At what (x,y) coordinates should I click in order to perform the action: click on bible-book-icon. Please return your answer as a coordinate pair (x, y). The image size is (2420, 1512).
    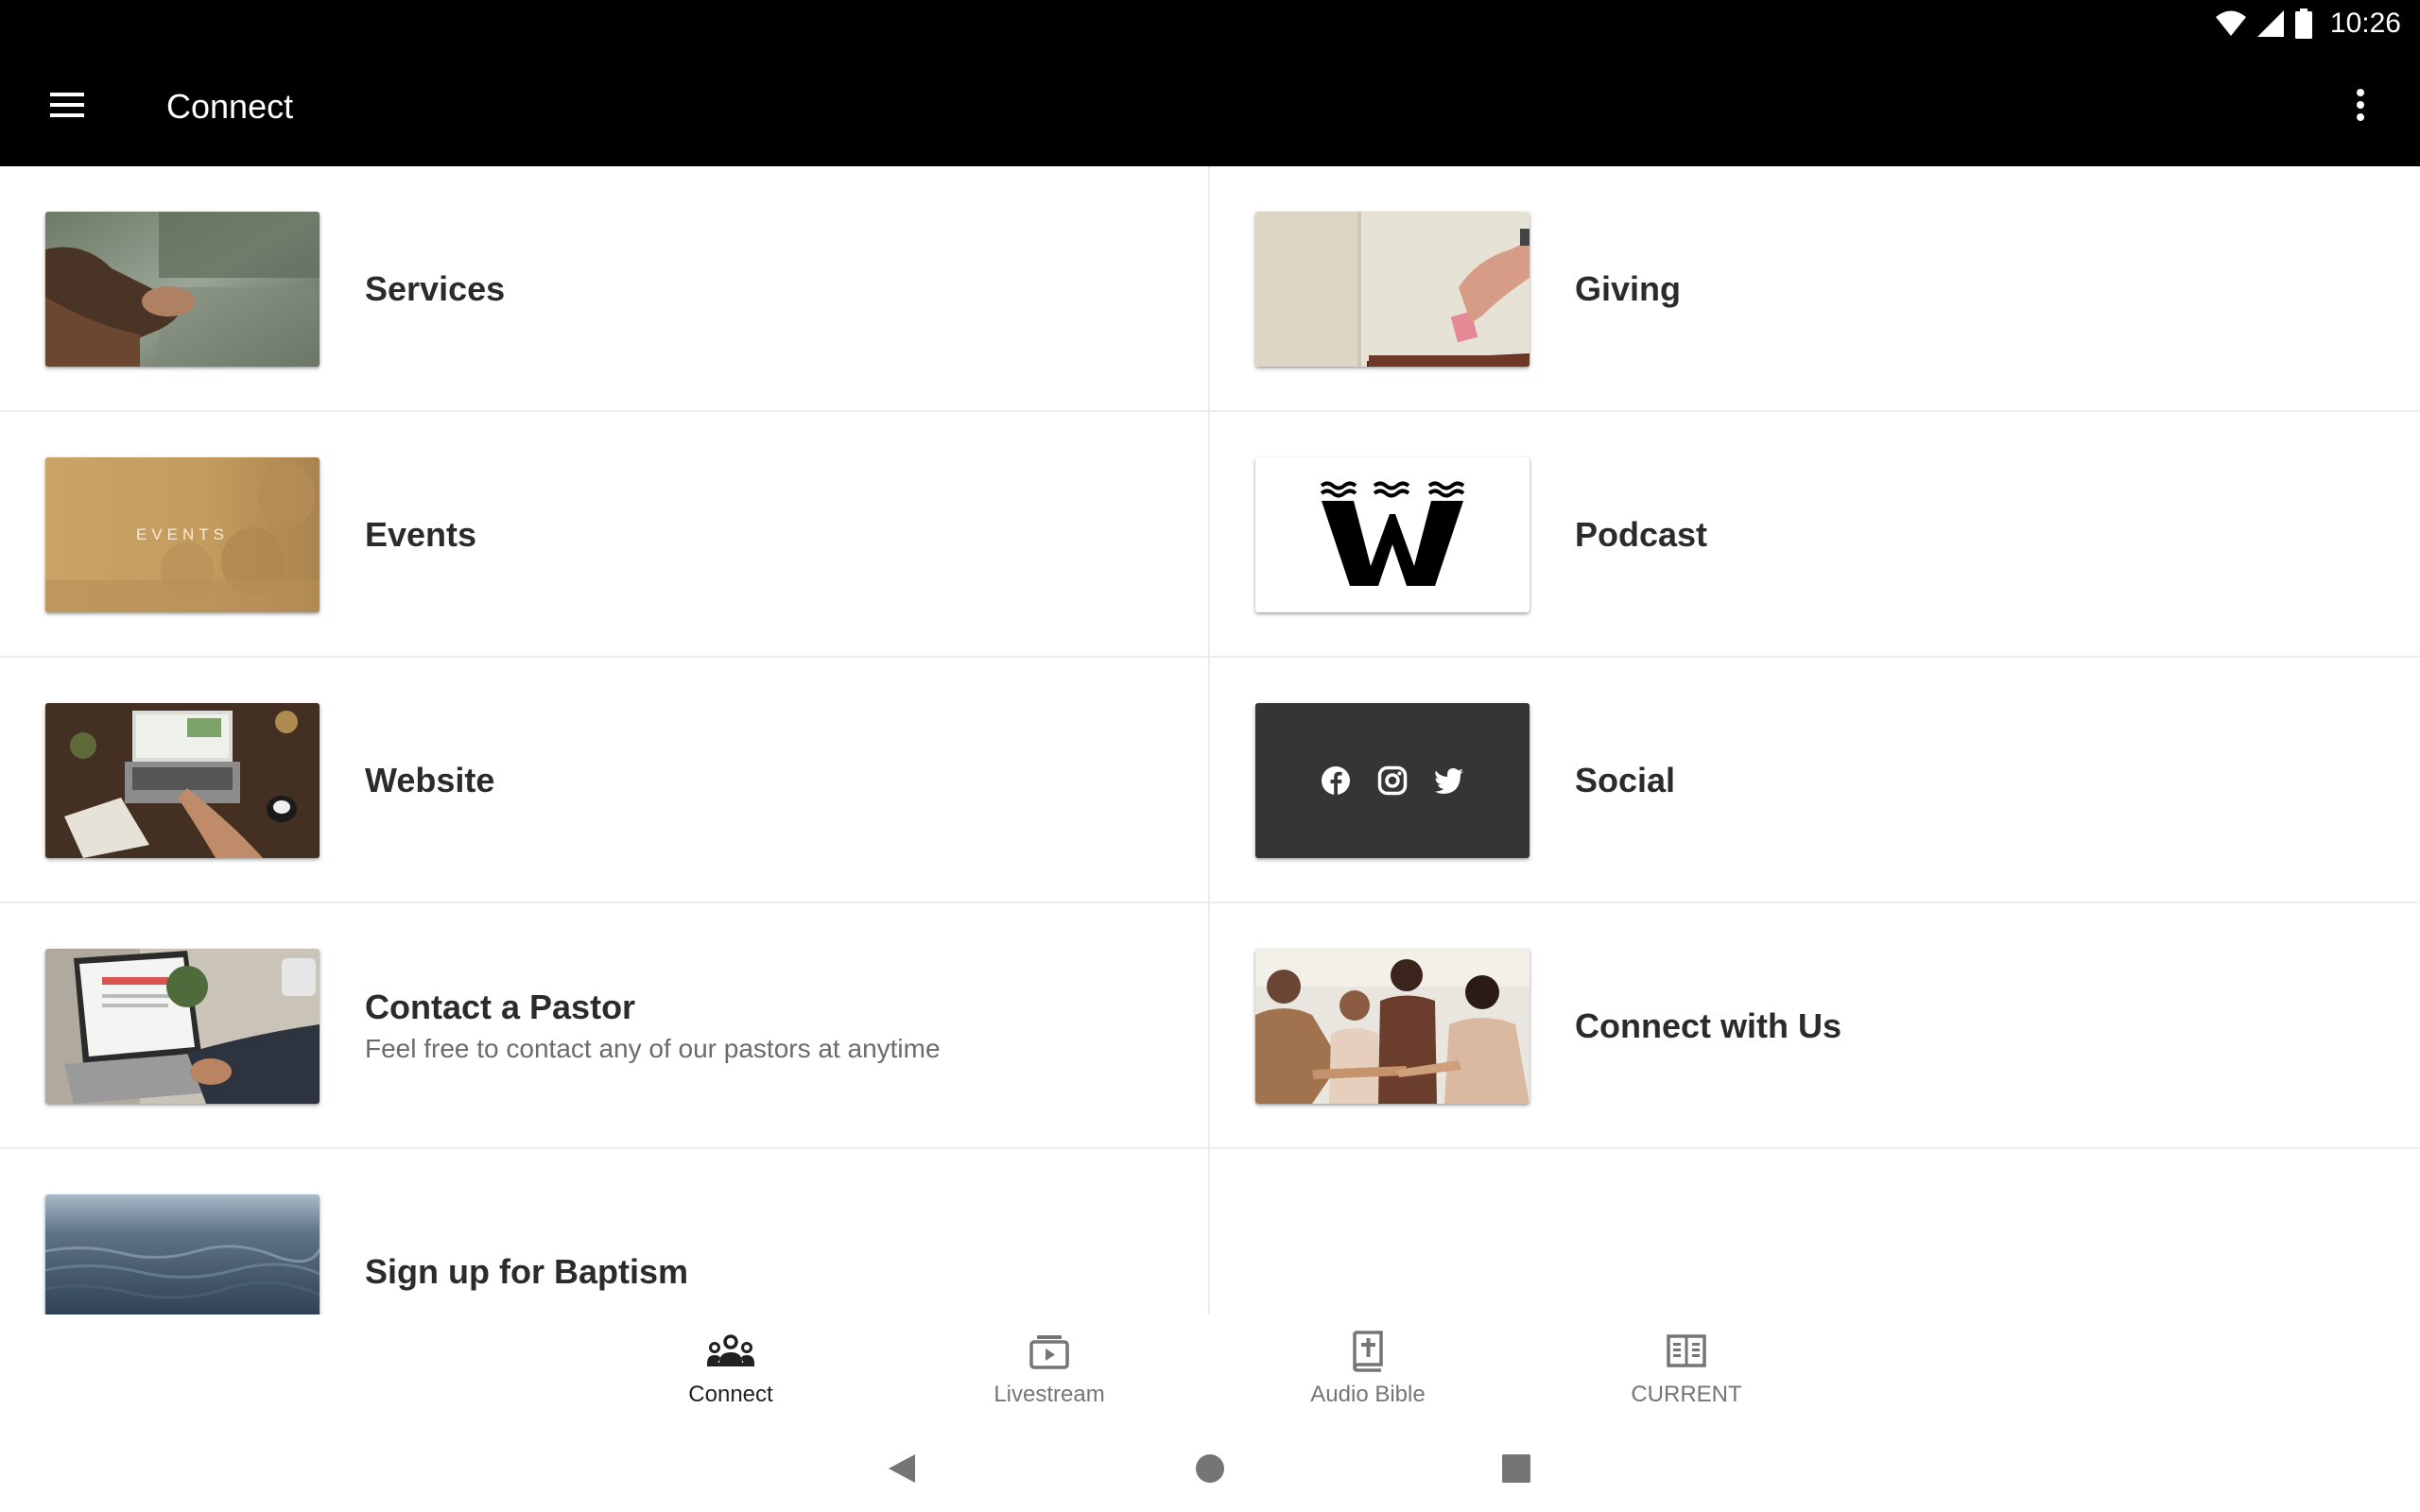
    Looking at the image, I should click on (1368, 1351).